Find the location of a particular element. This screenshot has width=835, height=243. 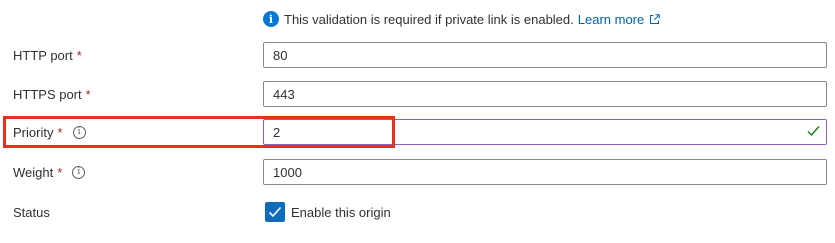

http-port-input is located at coordinates (545, 55).